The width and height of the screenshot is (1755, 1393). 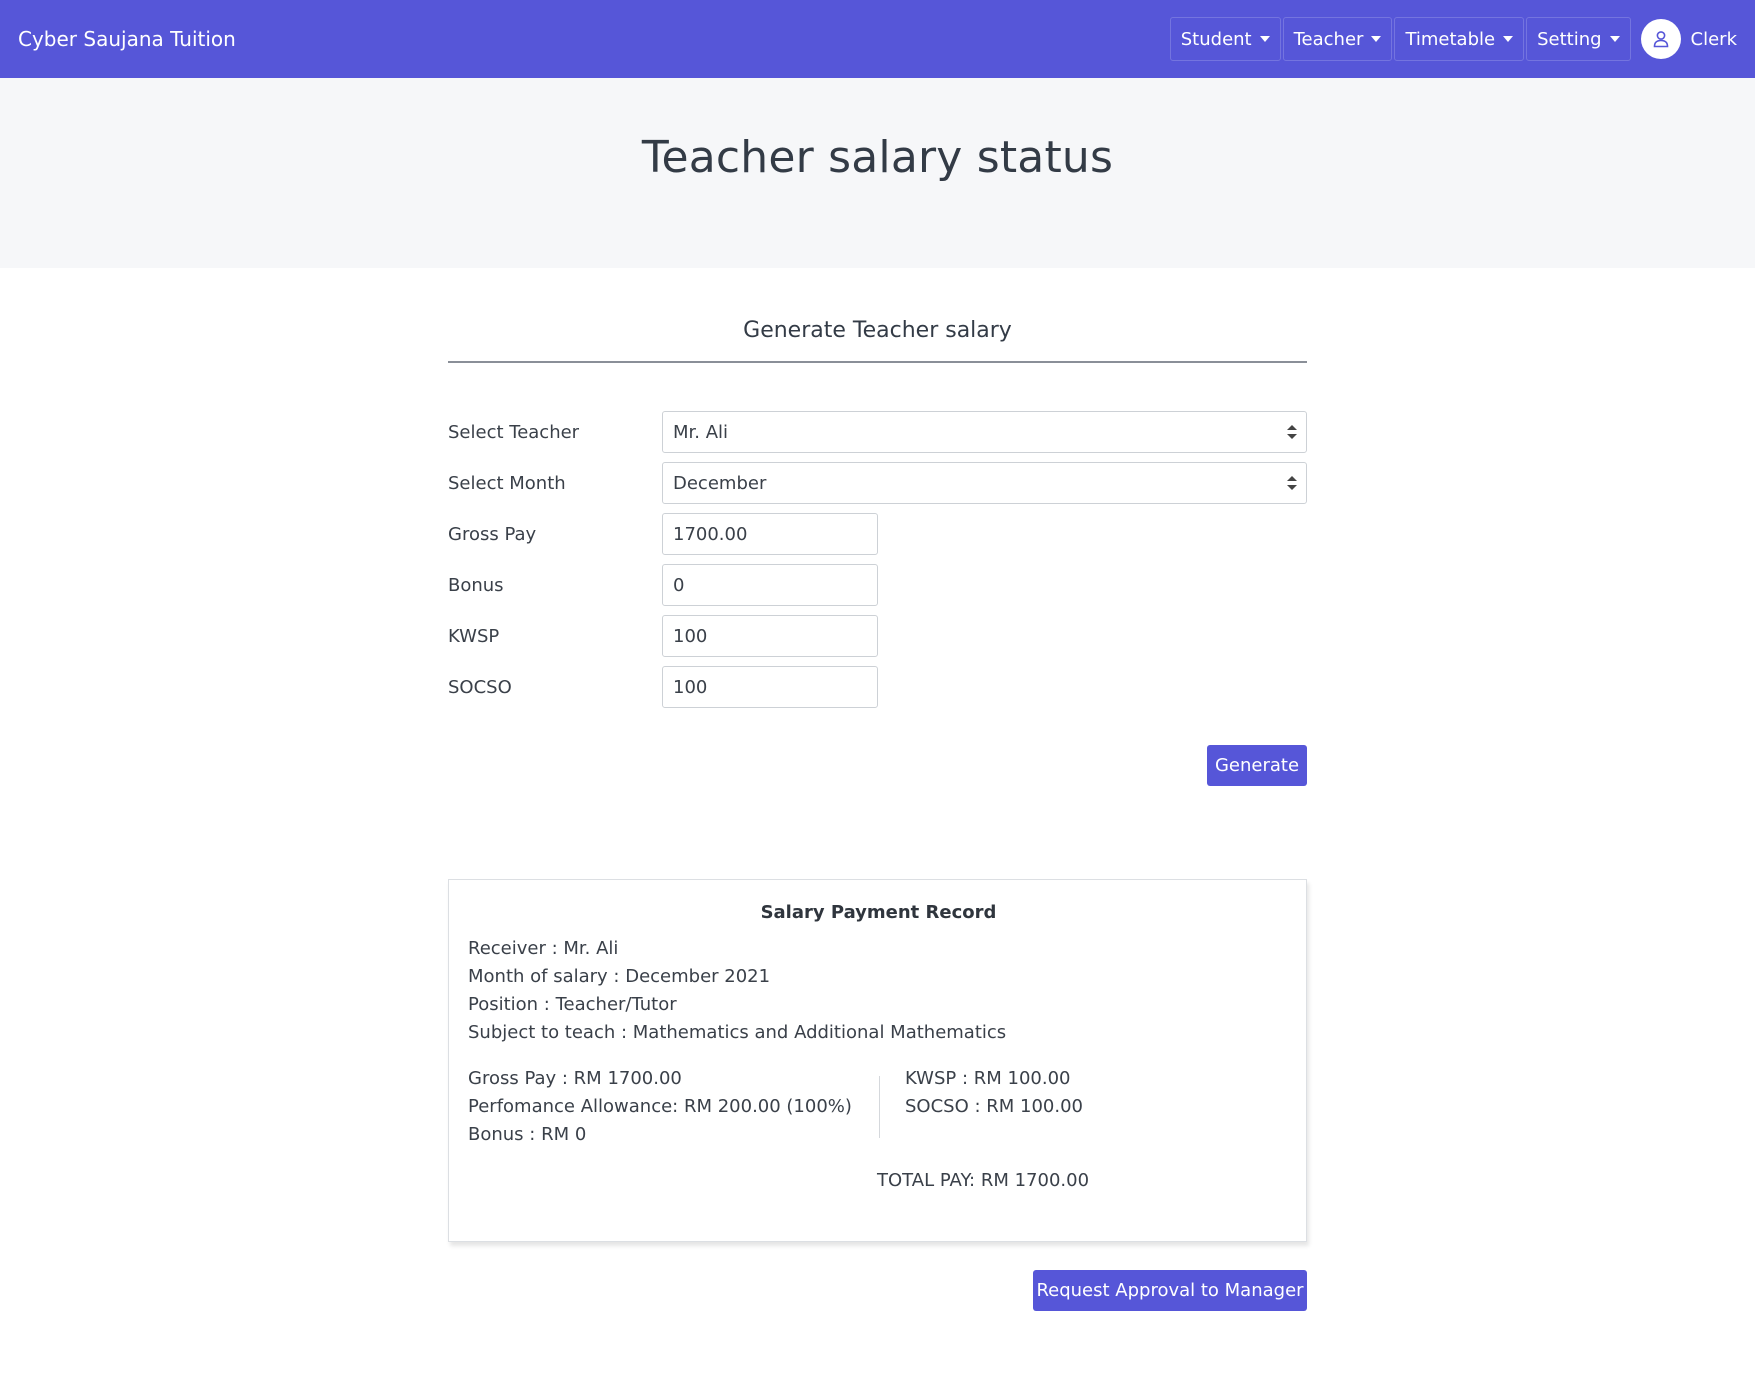 I want to click on gross-pay-row: Gross Pay 1700.00, so click(x=877, y=534).